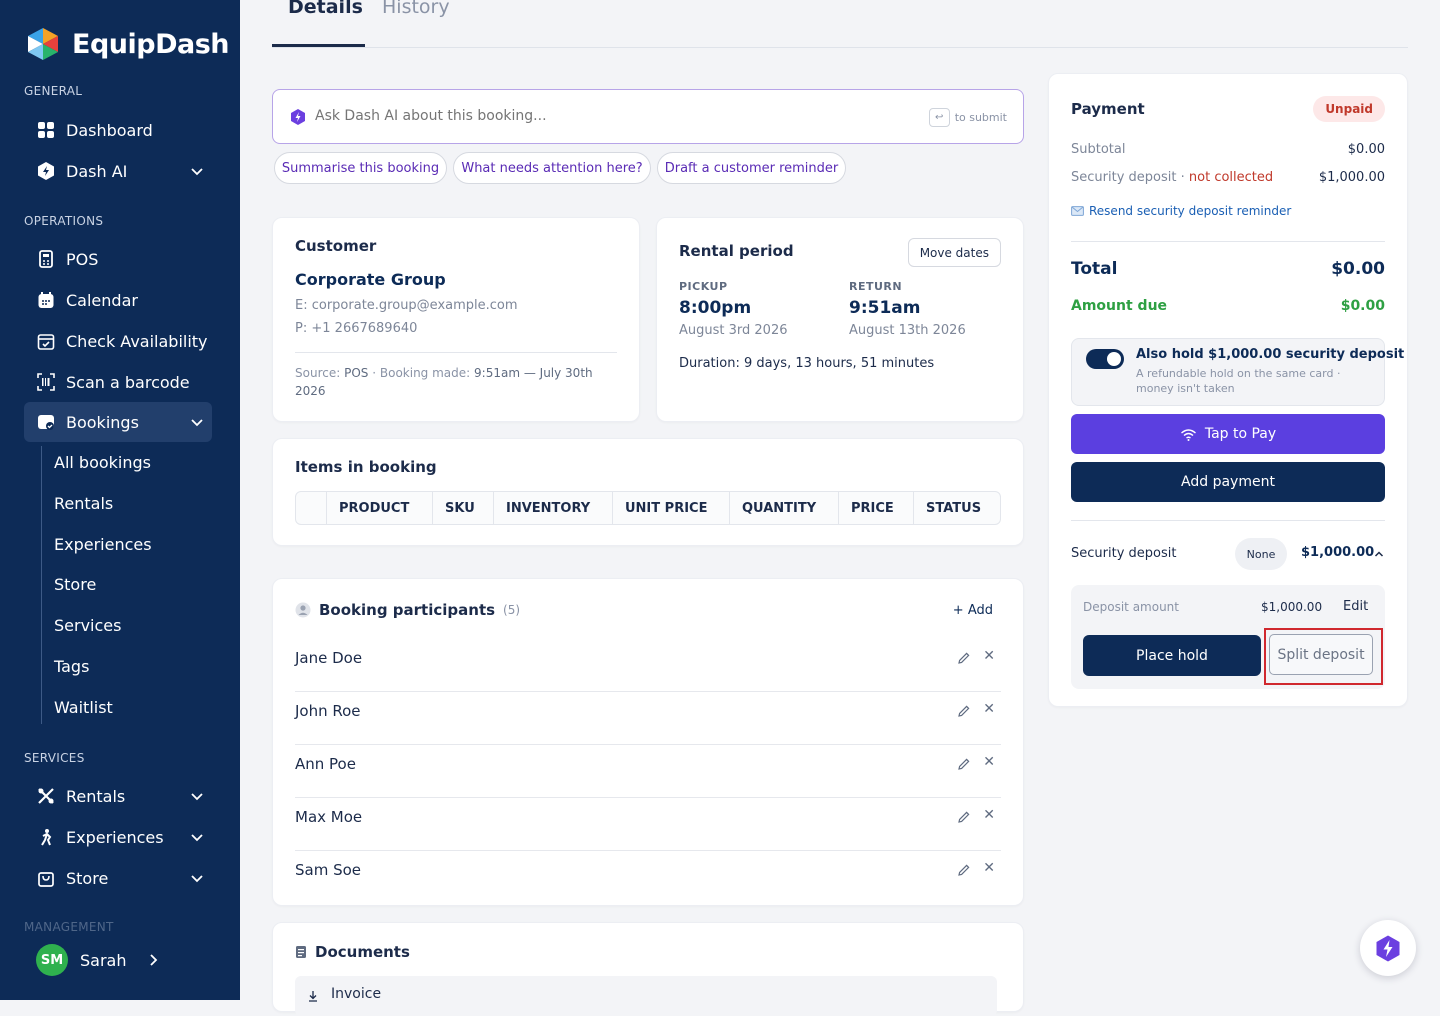 Image resolution: width=1440 pixels, height=1016 pixels. What do you see at coordinates (1261, 554) in the screenshot?
I see `deposit-type-badge: None` at bounding box center [1261, 554].